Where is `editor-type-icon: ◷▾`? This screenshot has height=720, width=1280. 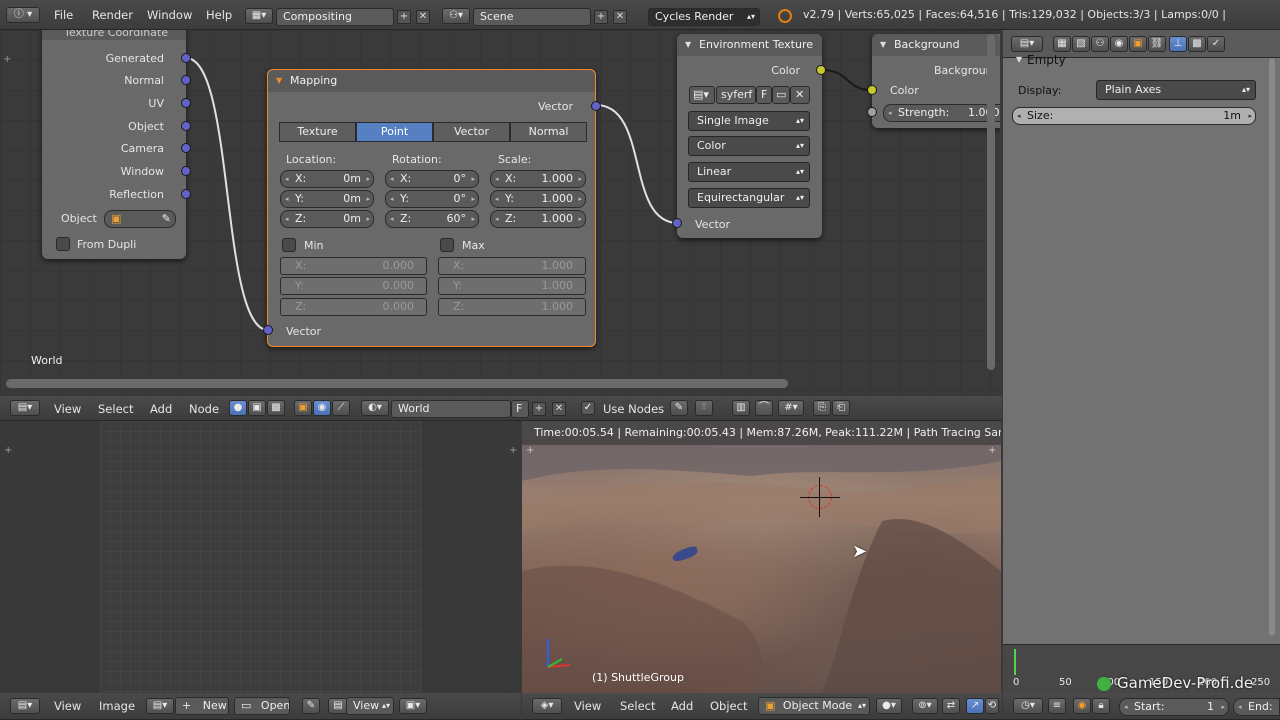
editor-type-icon: ◷▾ is located at coordinates (1028, 706).